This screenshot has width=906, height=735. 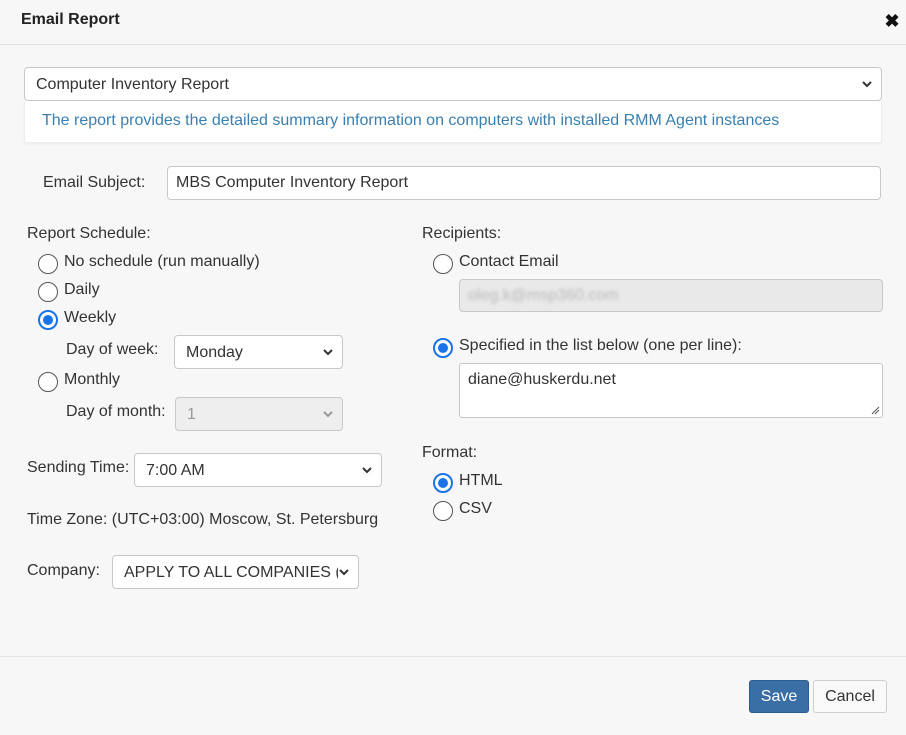 I want to click on sending-time-value: 7:00 AM, so click(x=175, y=470).